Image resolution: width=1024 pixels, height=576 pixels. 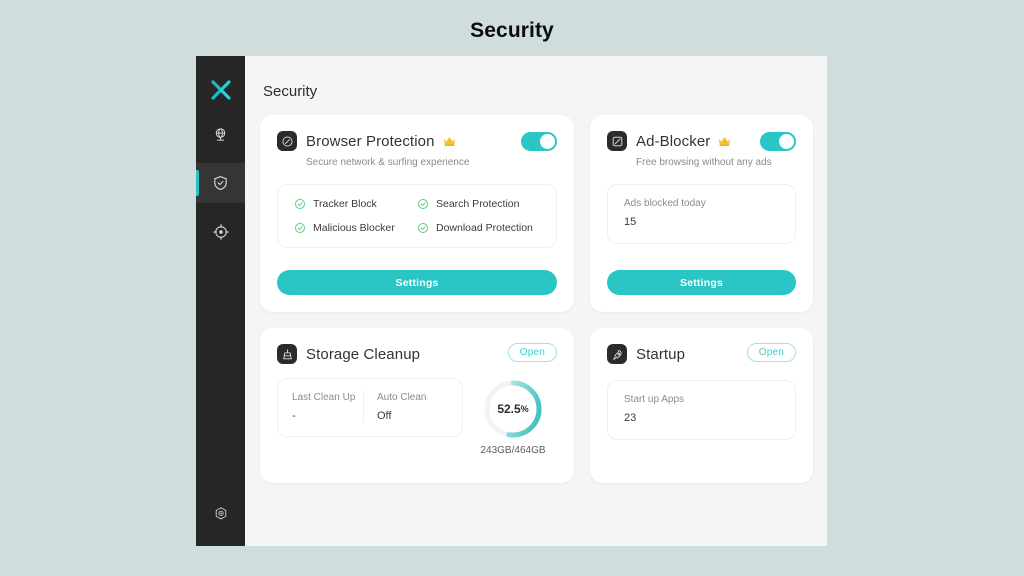 I want to click on stat-value: 23, so click(x=630, y=418).